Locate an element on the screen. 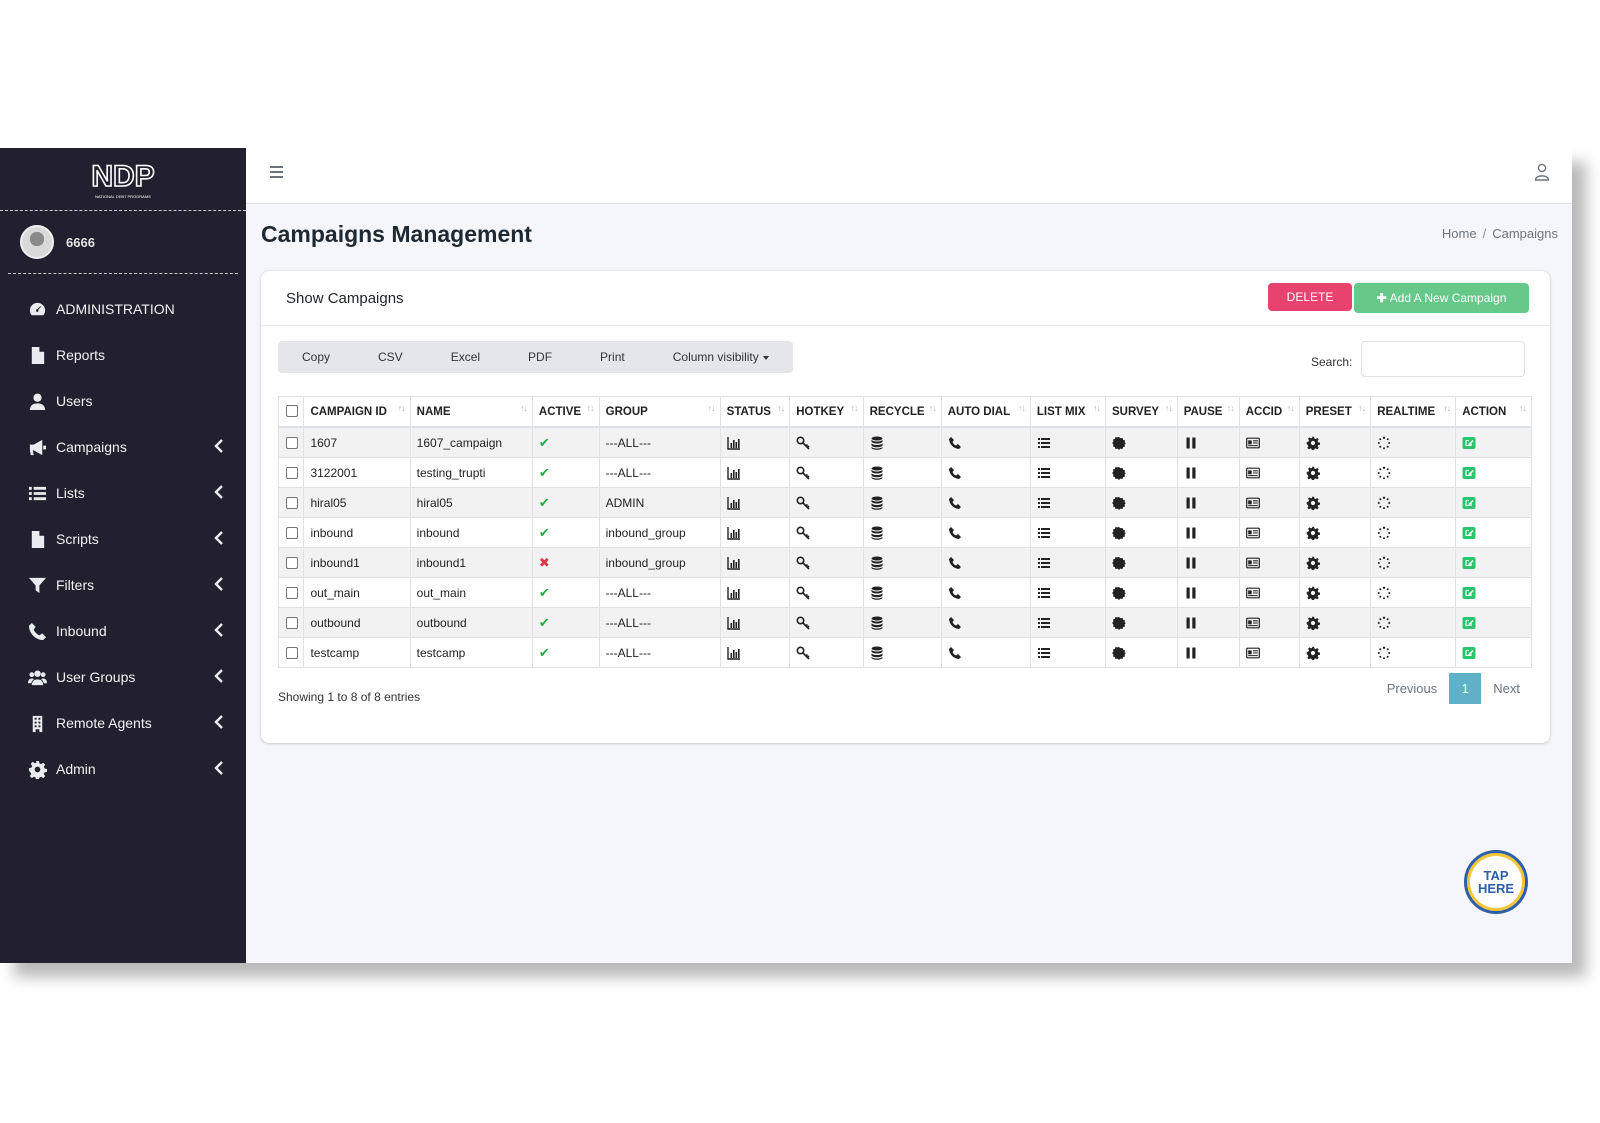  select-all-checkbox is located at coordinates (292, 411).